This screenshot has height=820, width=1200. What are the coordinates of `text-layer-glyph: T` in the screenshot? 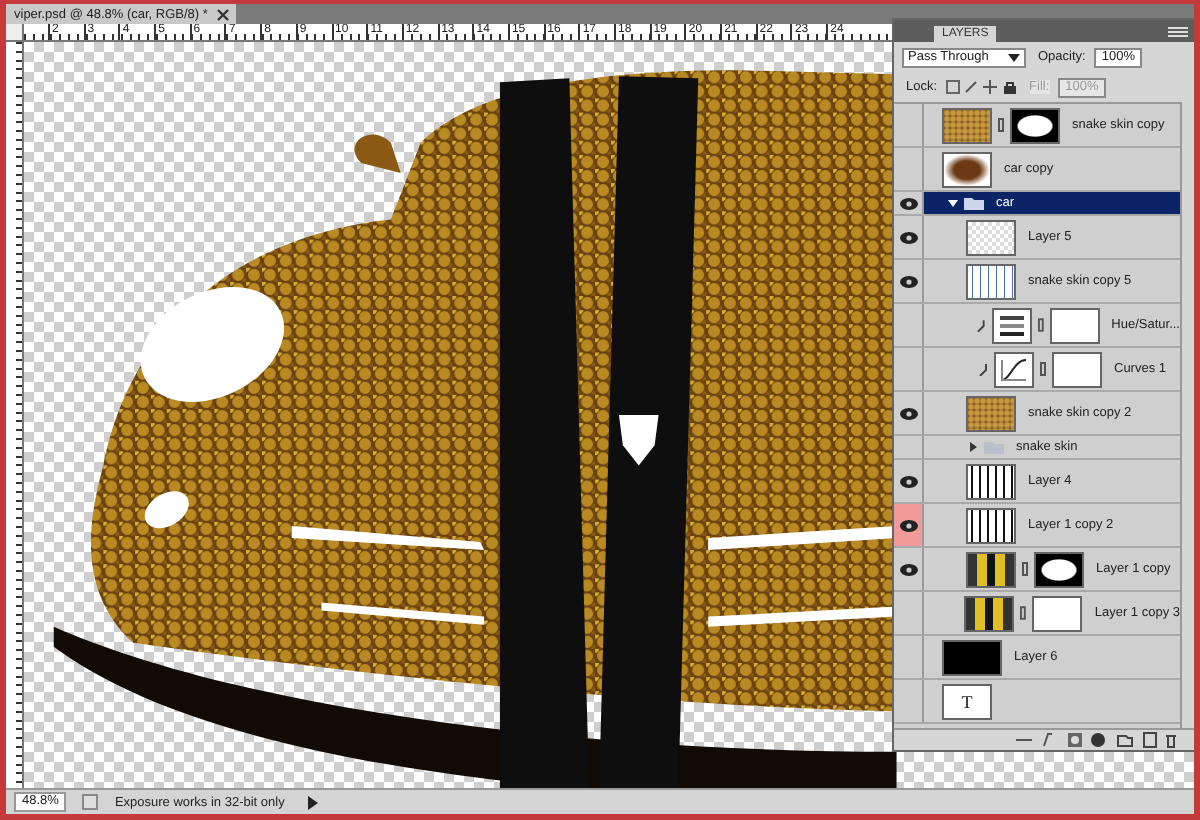 It's located at (967, 701).